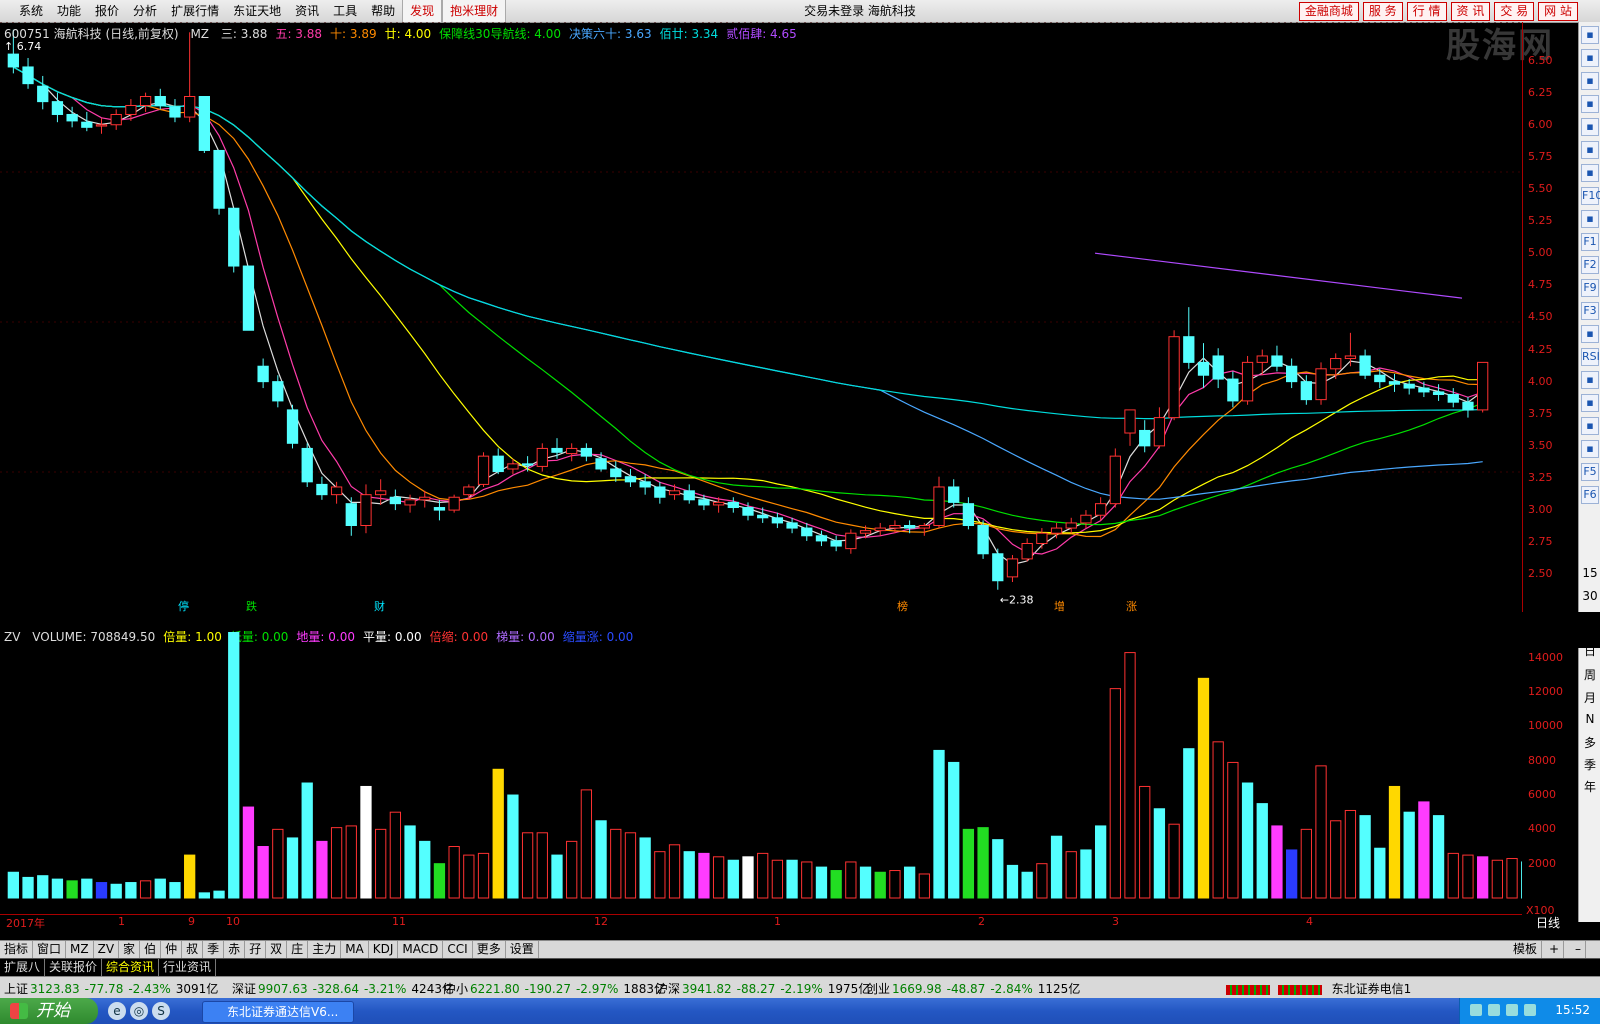  What do you see at coordinates (1059, 606) in the screenshot?
I see `event-marker: 增` at bounding box center [1059, 606].